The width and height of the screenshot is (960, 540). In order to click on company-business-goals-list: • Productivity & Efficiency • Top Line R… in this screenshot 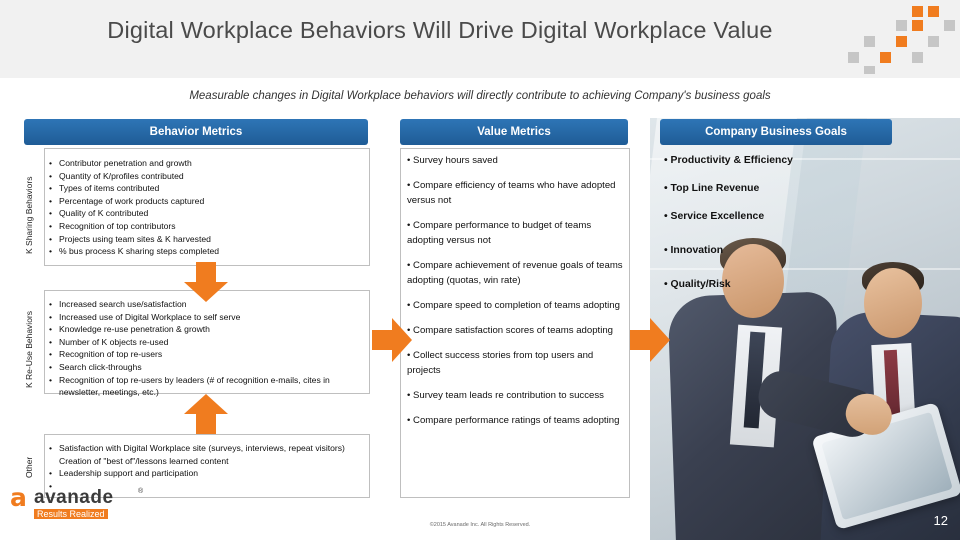, I will do `click(764, 230)`.